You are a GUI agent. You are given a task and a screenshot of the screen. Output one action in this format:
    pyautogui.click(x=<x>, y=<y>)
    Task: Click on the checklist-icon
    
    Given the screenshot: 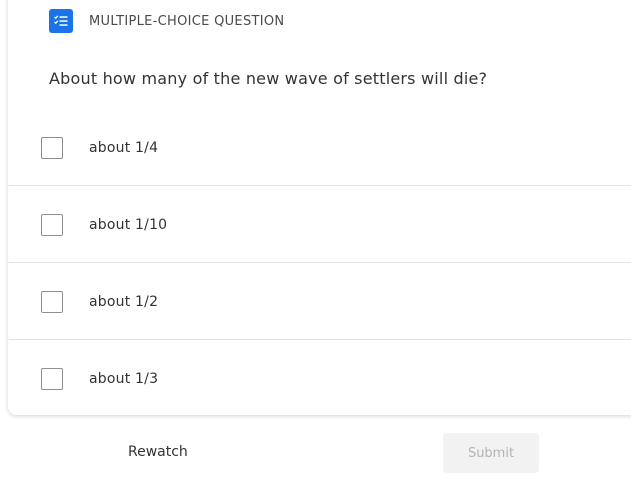 What is the action you would take?
    pyautogui.click(x=61, y=21)
    